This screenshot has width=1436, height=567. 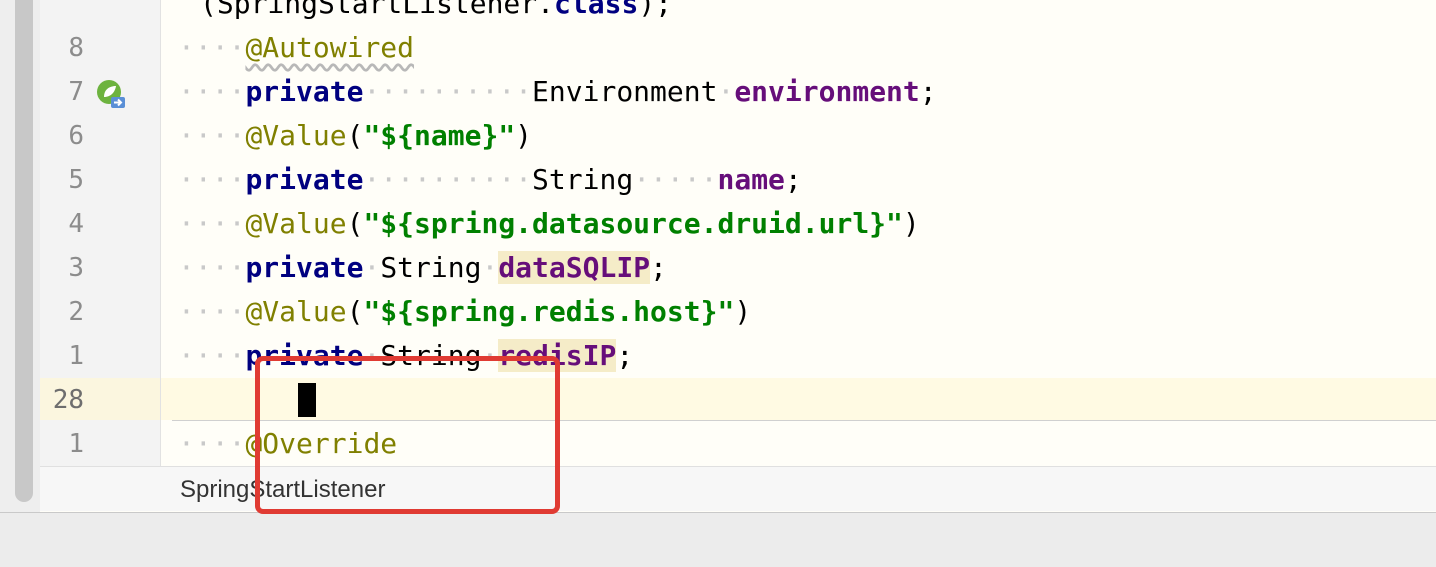 I want to click on code-line: ····@Autowired, so click(x=296, y=47).